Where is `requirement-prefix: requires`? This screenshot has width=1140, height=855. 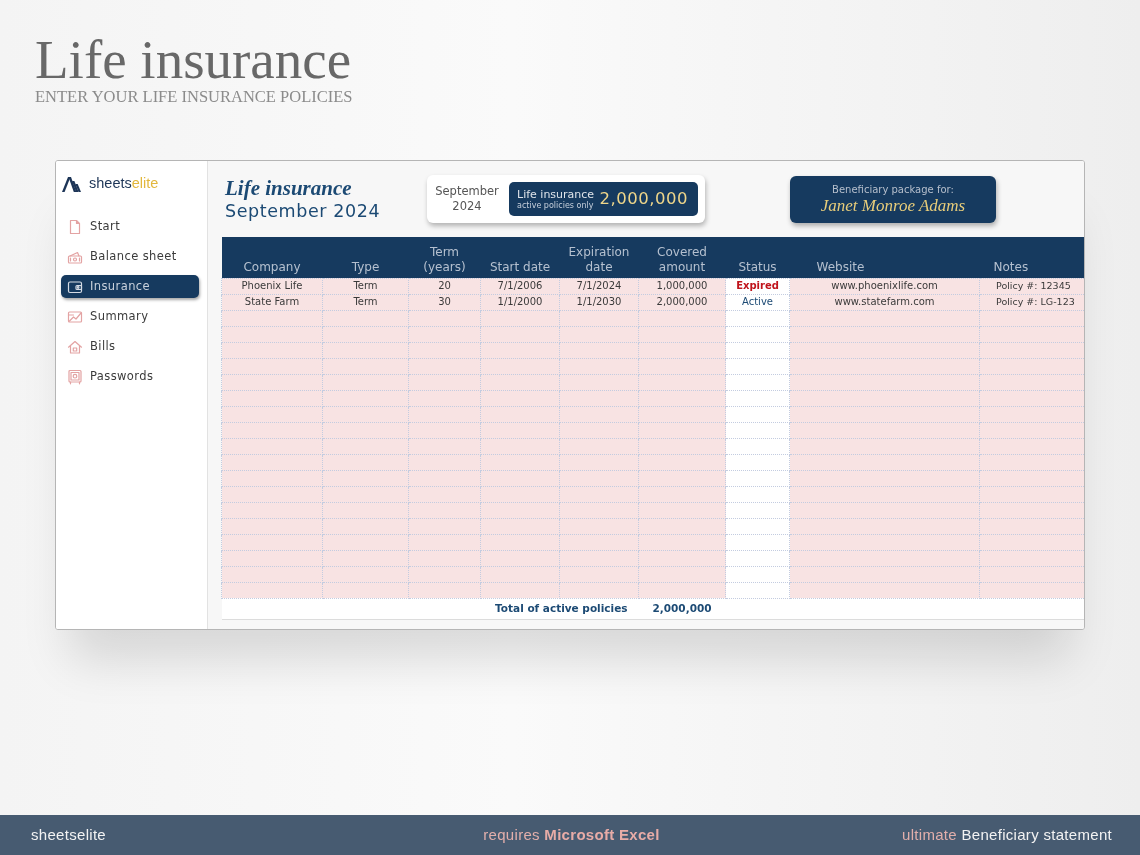 requirement-prefix: requires is located at coordinates (511, 834).